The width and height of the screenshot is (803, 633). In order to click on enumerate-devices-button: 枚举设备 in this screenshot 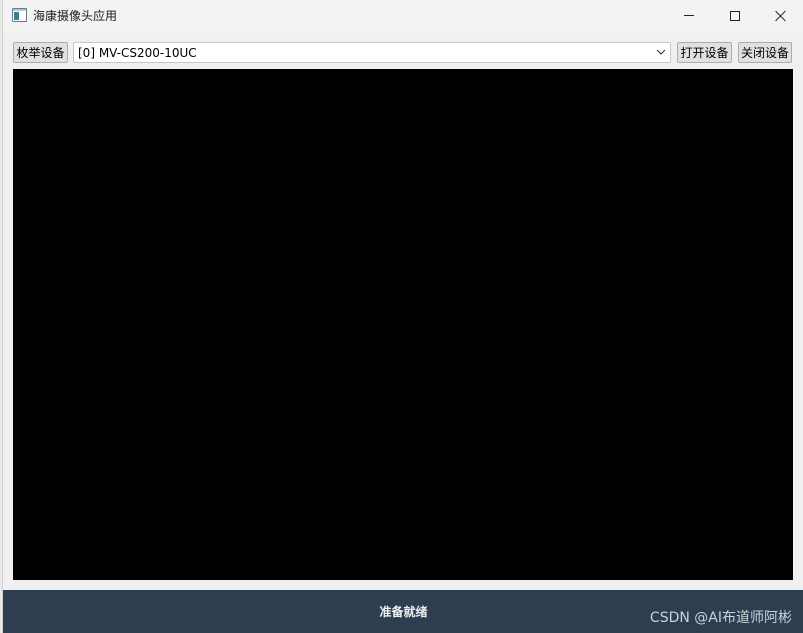, I will do `click(40, 52)`.